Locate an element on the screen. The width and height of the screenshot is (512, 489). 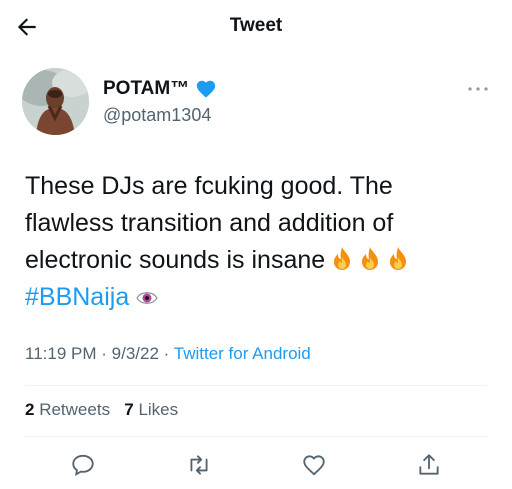
hashtag-link: #BBNaija is located at coordinates (77, 297).